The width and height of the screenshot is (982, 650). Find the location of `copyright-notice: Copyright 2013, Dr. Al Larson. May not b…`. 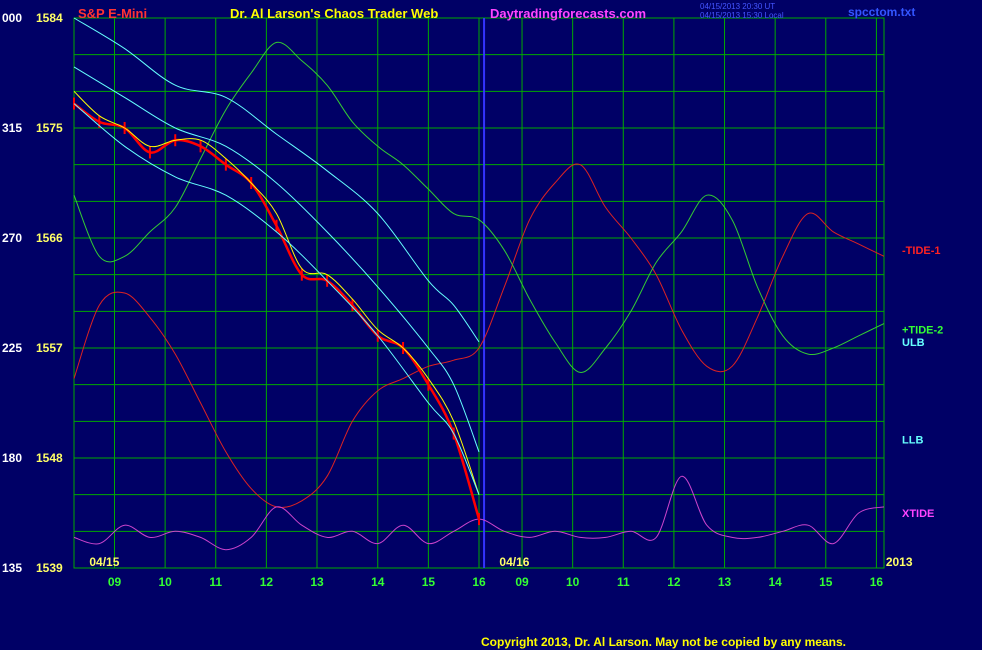

copyright-notice: Copyright 2013, Dr. Al Larson. May not b… is located at coordinates (663, 642).